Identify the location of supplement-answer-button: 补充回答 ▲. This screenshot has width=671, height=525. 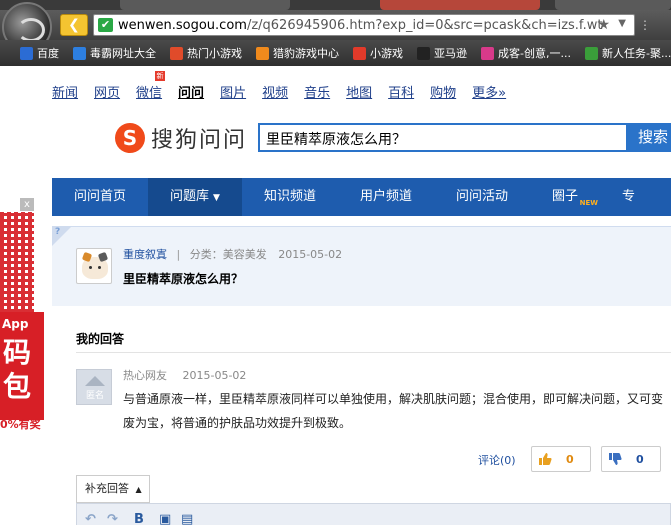
(113, 489).